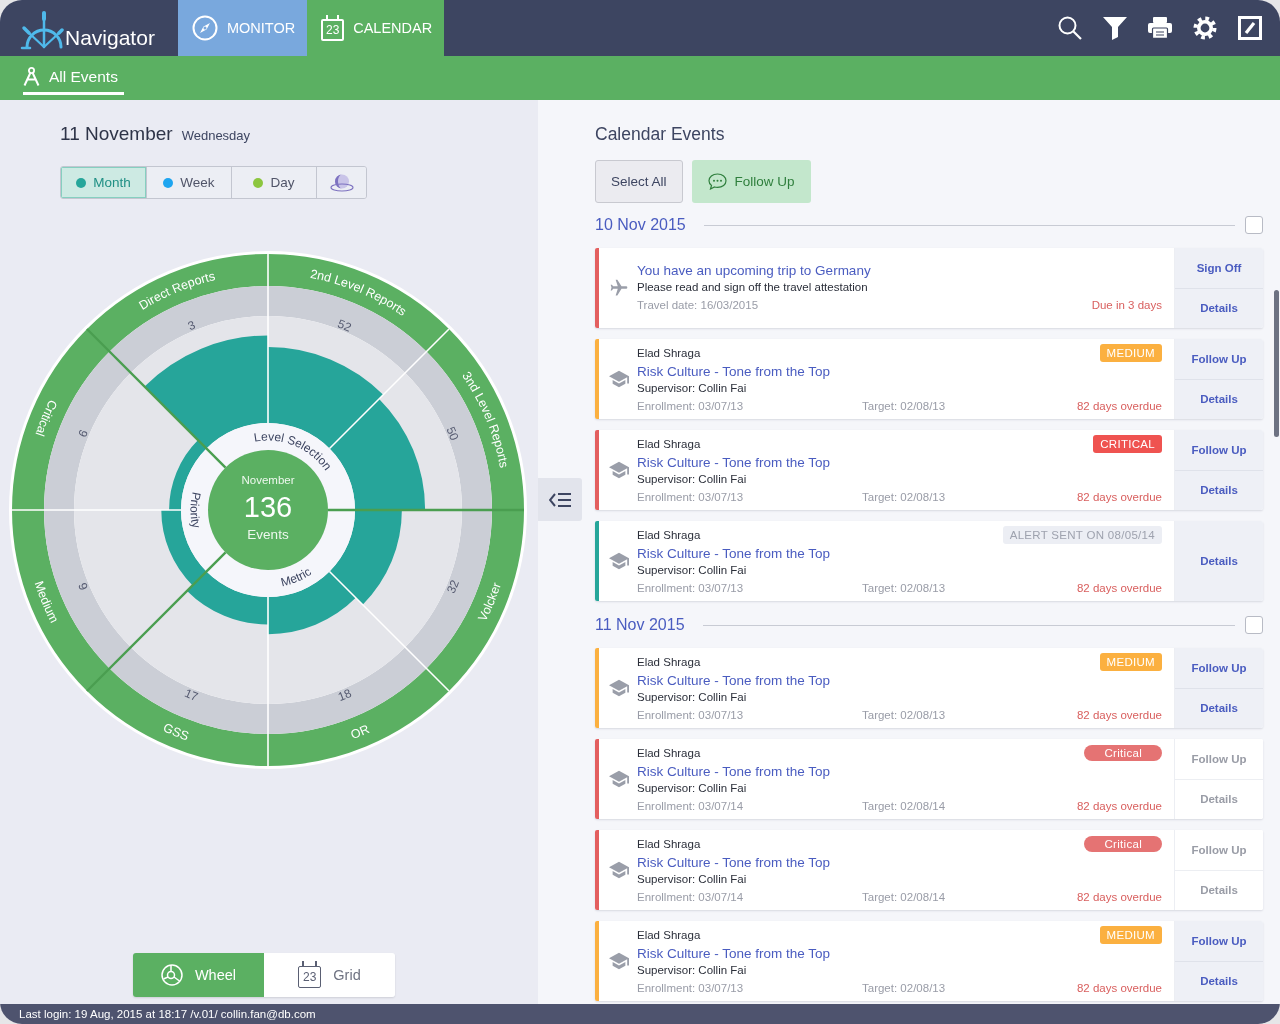 This screenshot has height=1024, width=1280. Describe the element at coordinates (453, 586) in the screenshot. I see `count-label: 32` at that location.